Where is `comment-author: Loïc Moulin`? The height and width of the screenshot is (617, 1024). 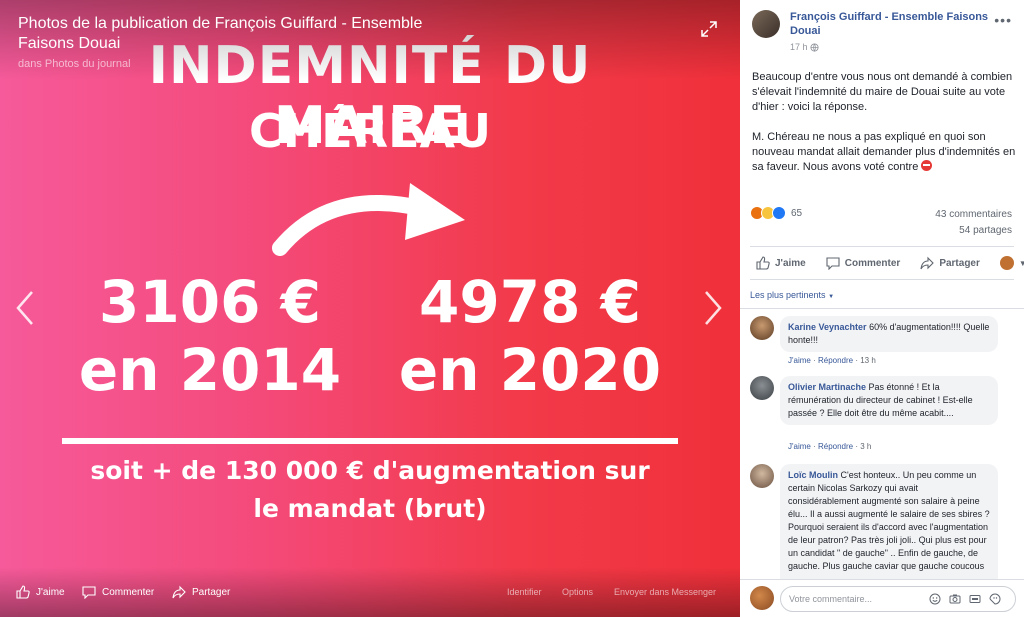
comment-author: Loïc Moulin is located at coordinates (813, 475).